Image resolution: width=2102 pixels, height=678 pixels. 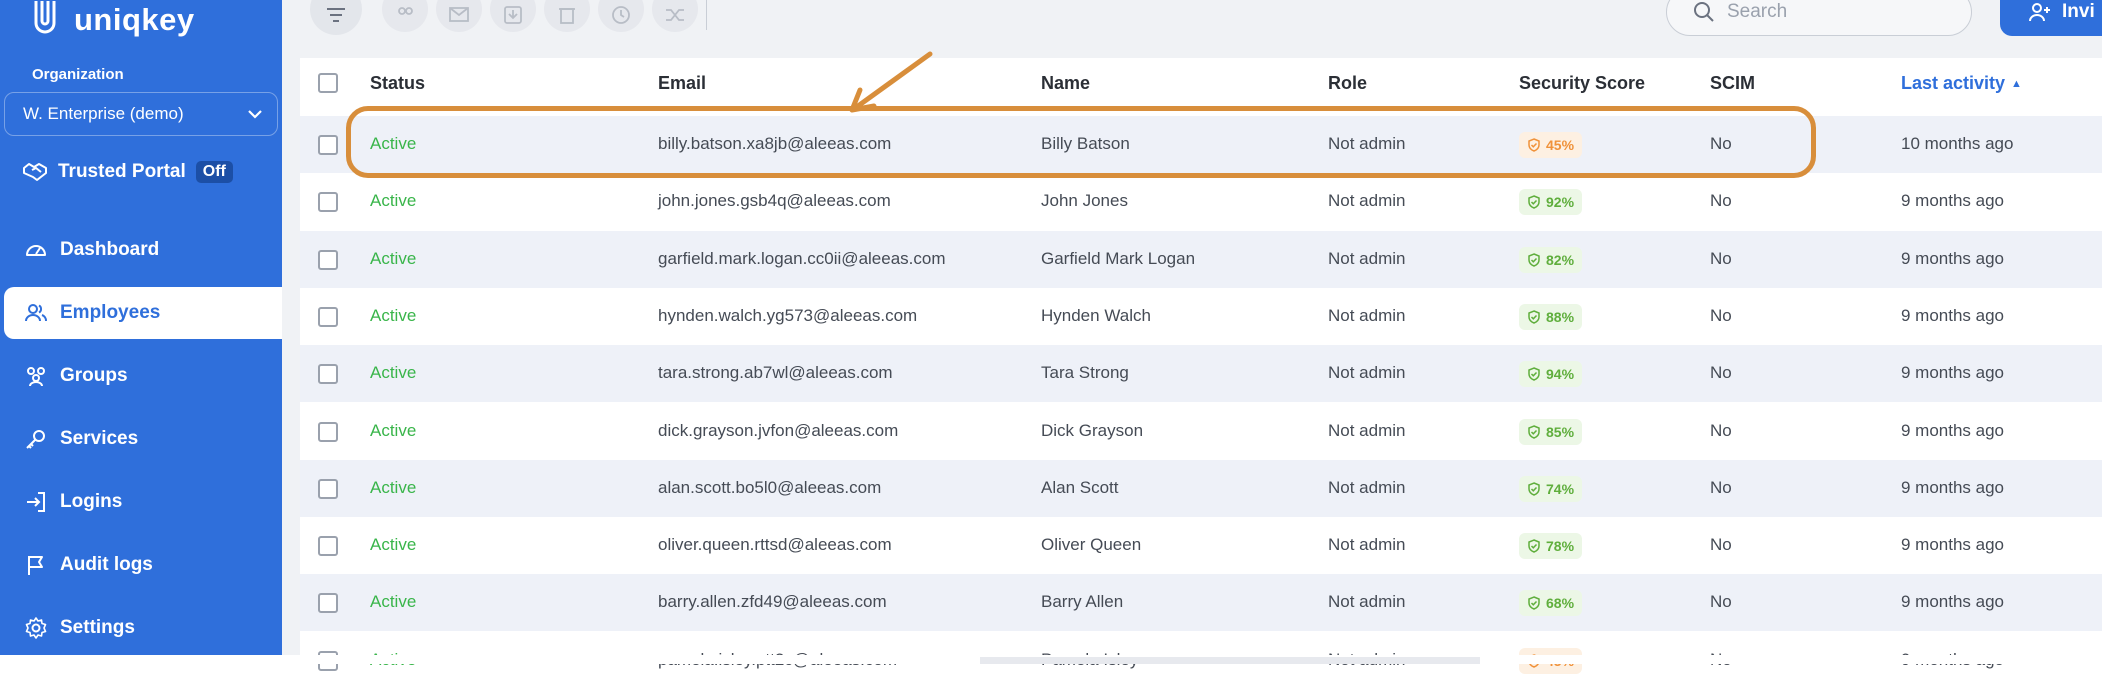 I want to click on sidebar-item-logins: Logins, so click(x=143, y=502).